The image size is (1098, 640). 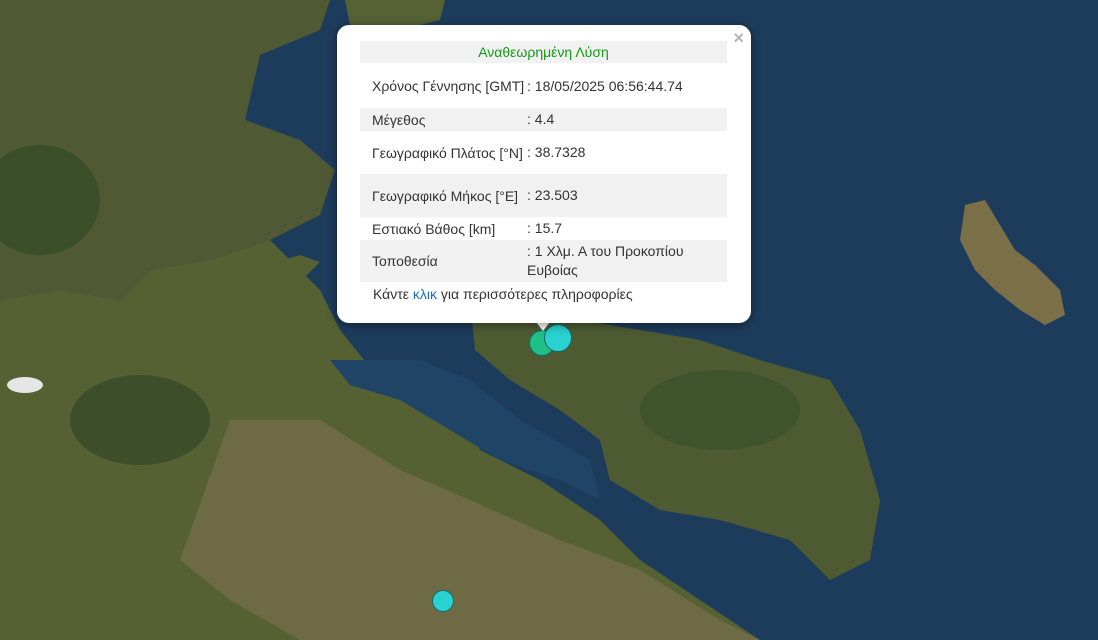 What do you see at coordinates (399, 119) in the screenshot?
I see `info-key: Μέγεθος` at bounding box center [399, 119].